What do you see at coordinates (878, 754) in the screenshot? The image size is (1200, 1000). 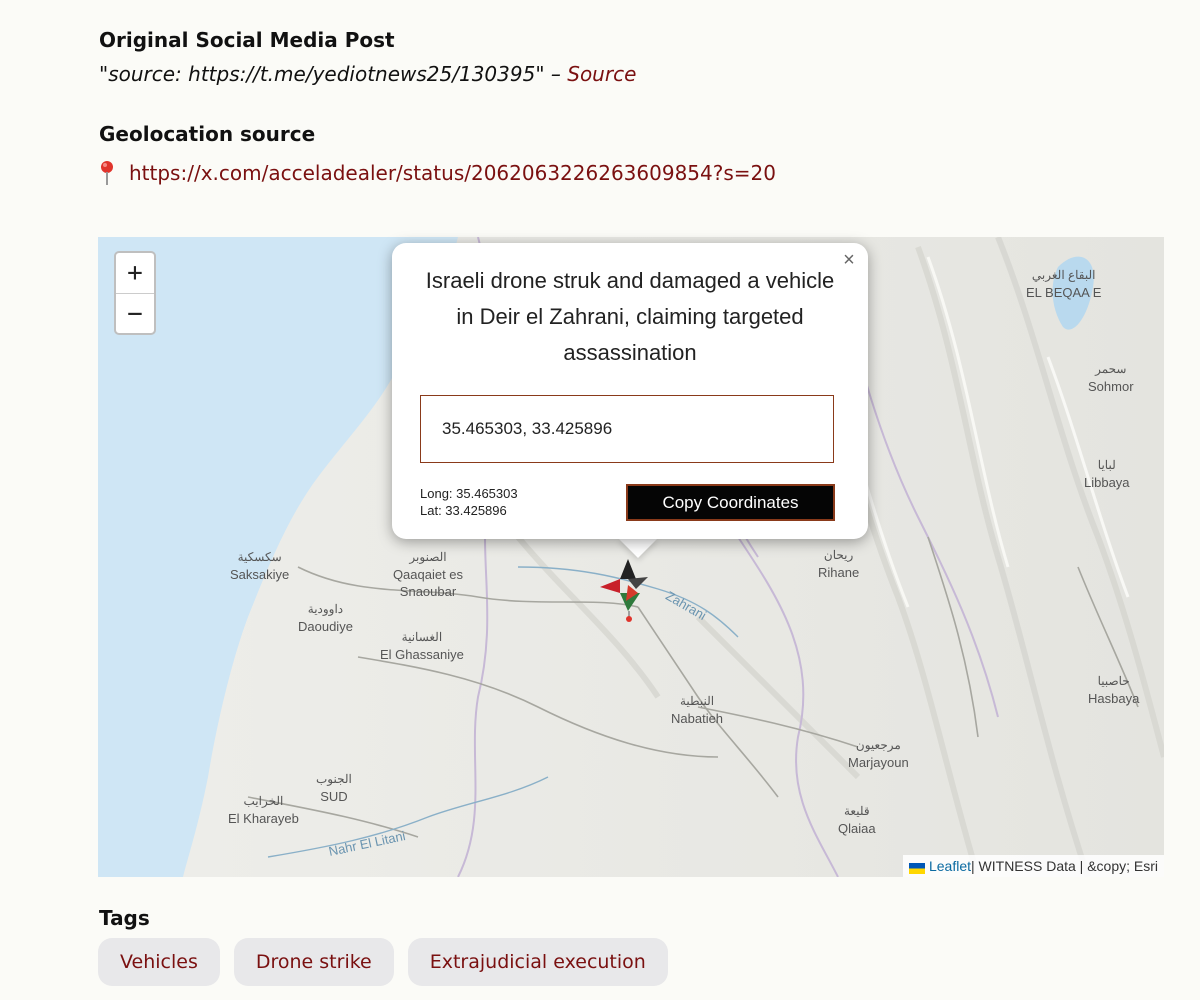 I see `place-label: مرجعيون Marjayoun` at bounding box center [878, 754].